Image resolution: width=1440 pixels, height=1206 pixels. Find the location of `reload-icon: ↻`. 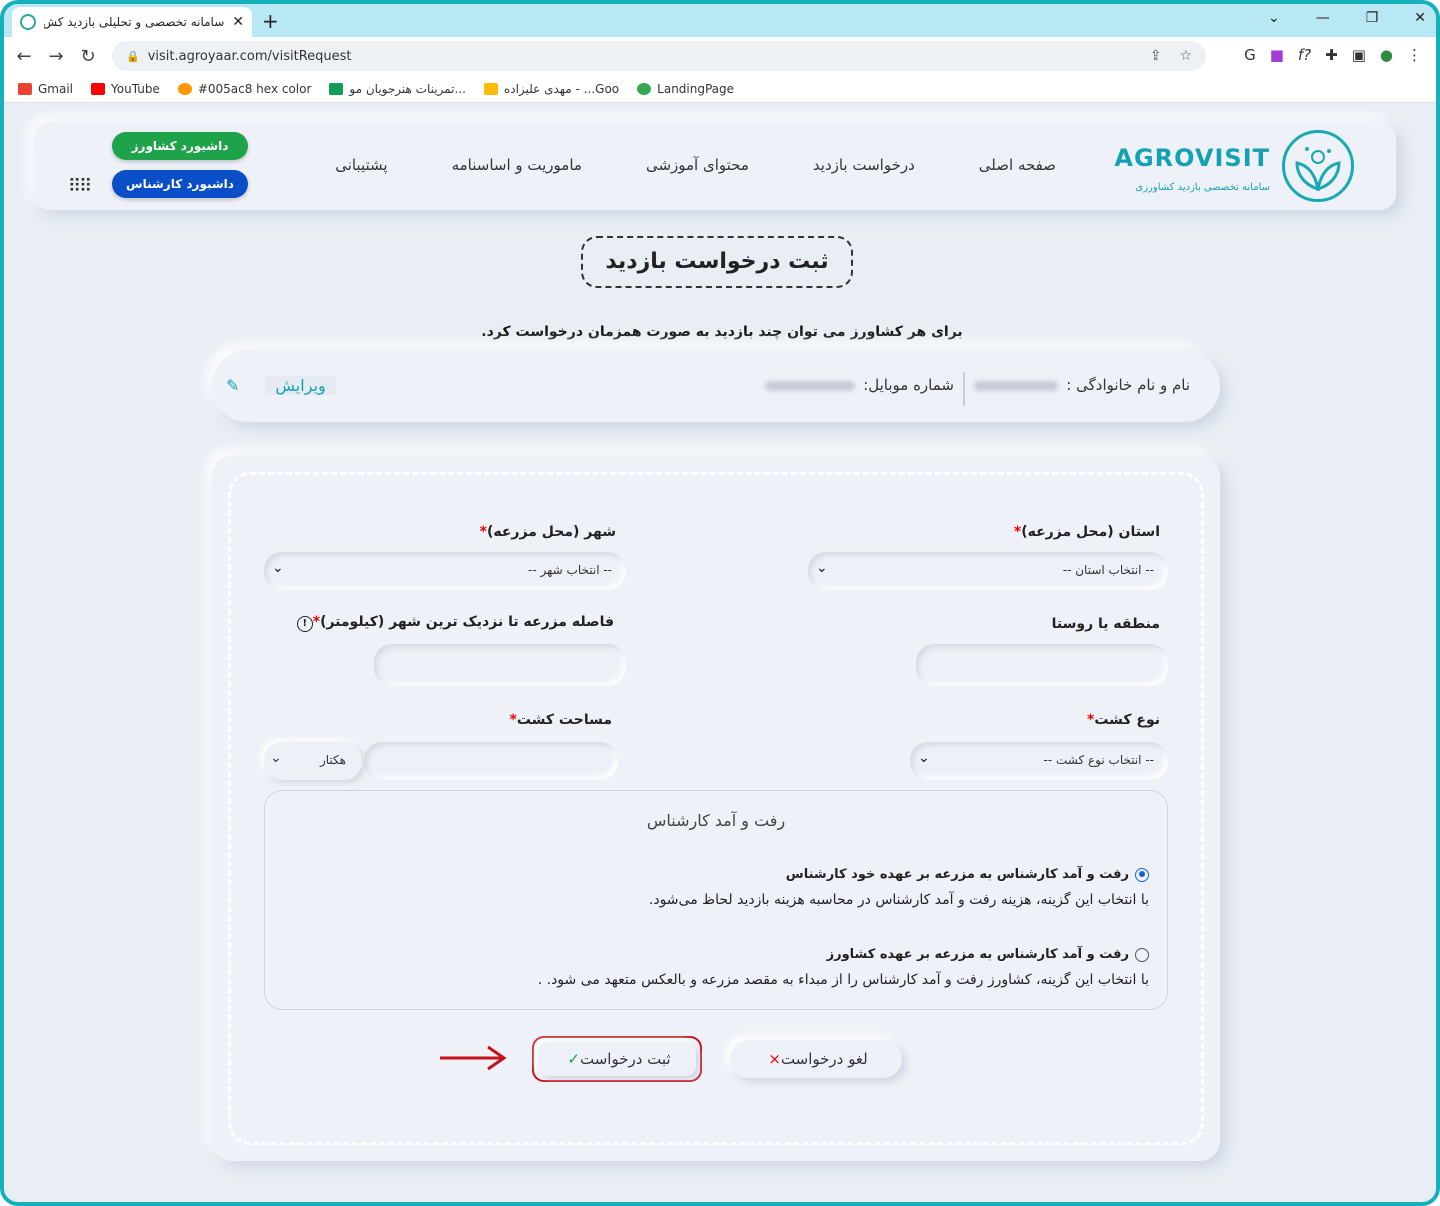

reload-icon: ↻ is located at coordinates (88, 56).